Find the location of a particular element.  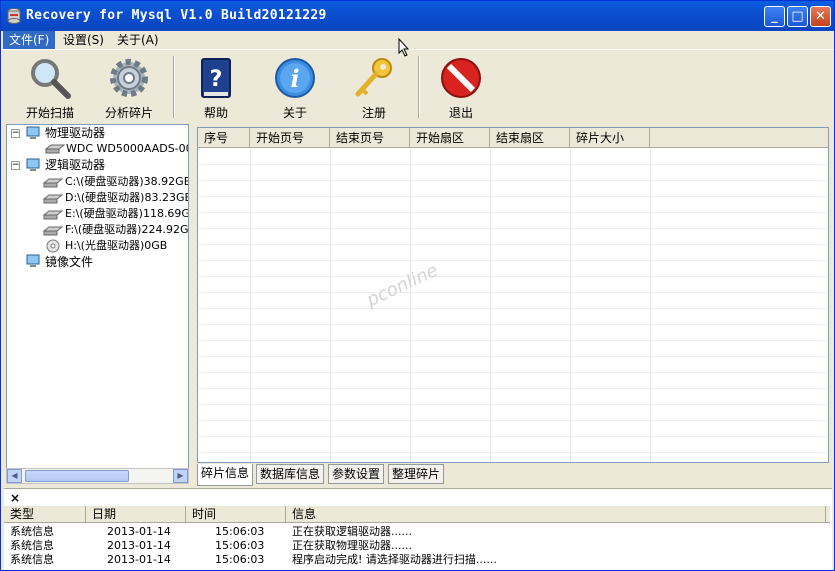

about-button: i 关于 is located at coordinates (295, 87).